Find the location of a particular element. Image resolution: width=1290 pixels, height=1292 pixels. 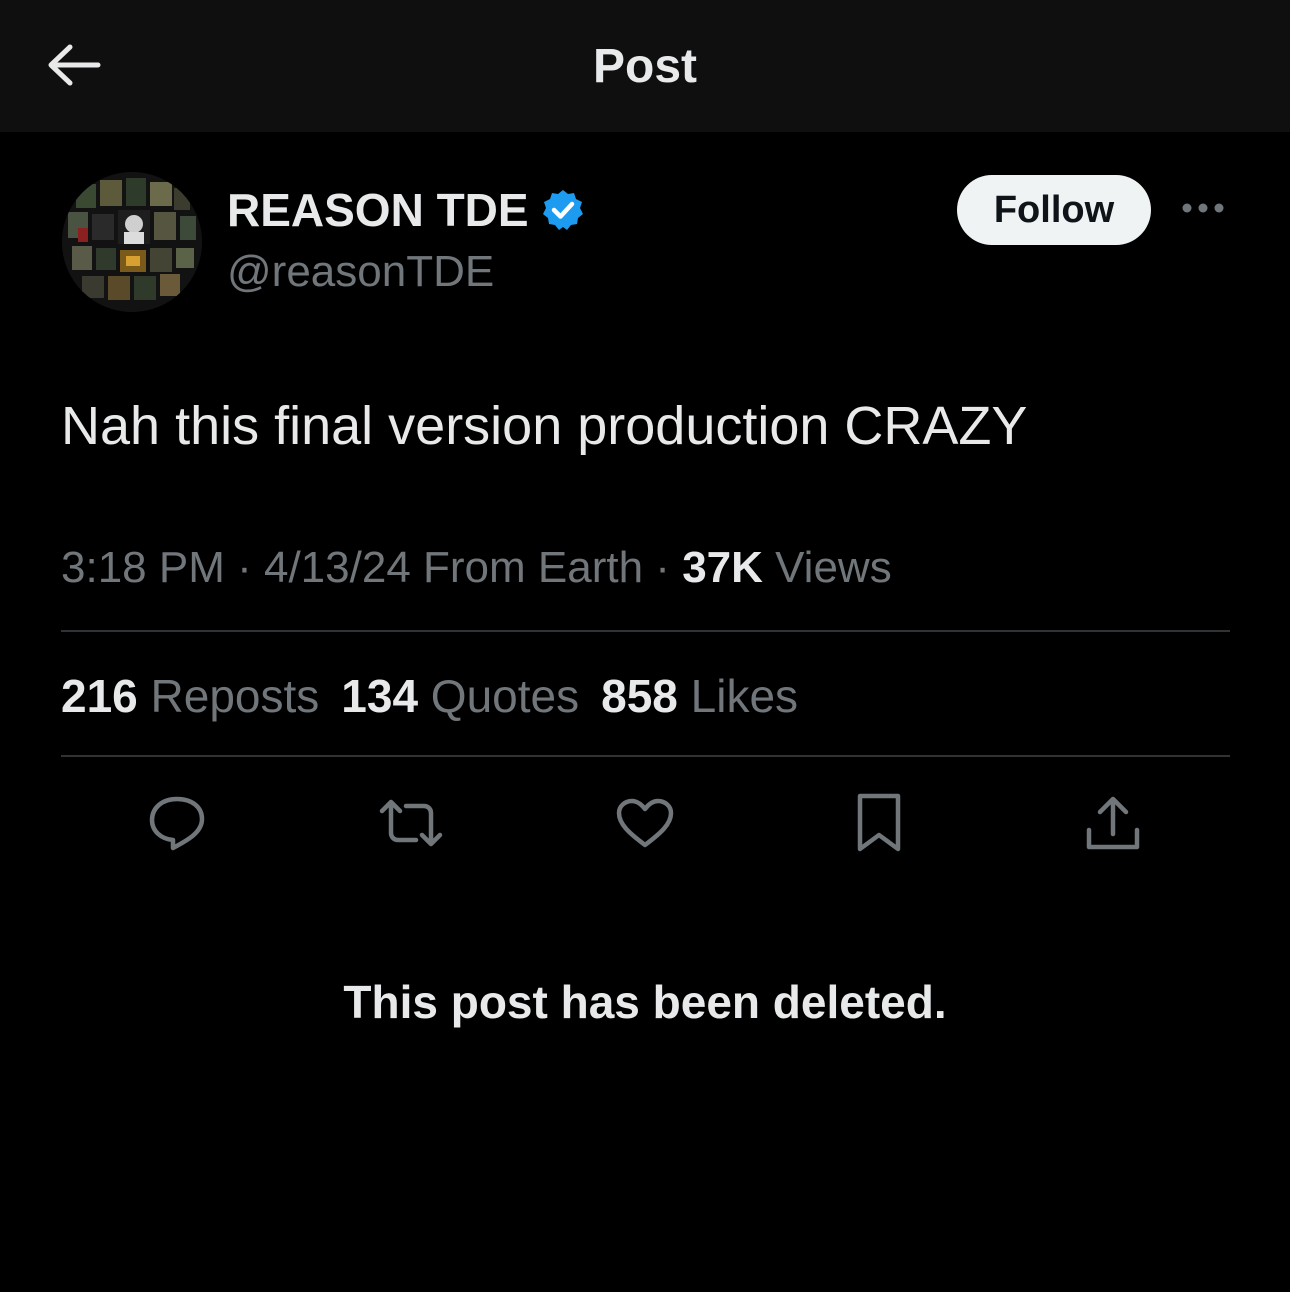

user-handle: @reasonTDE is located at coordinates (360, 272).